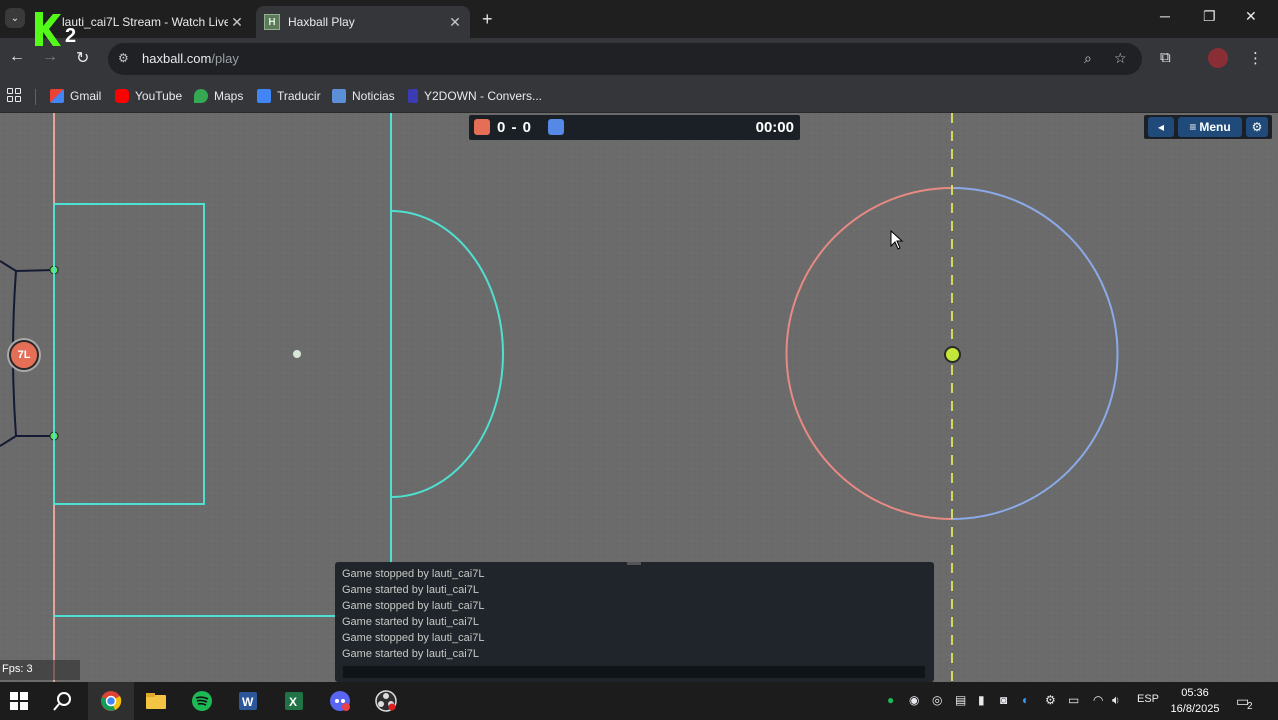  What do you see at coordinates (373, 96) in the screenshot?
I see `bookmark-label: Noticias` at bounding box center [373, 96].